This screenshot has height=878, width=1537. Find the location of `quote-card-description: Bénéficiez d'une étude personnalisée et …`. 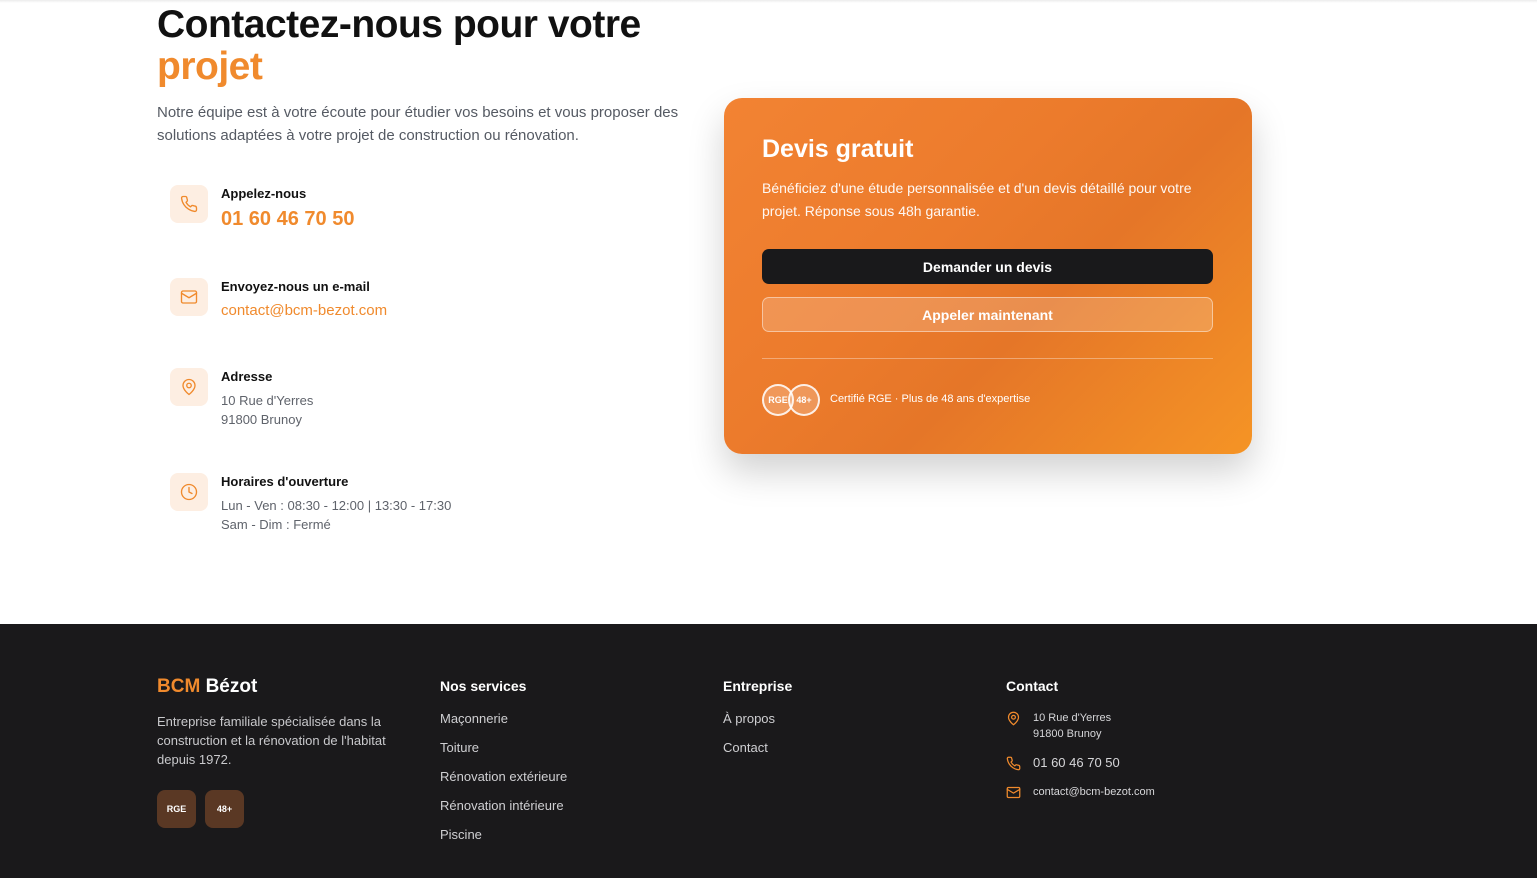

quote-card-description: Bénéficiez d'une étude personnalisée et … is located at coordinates (977, 199).